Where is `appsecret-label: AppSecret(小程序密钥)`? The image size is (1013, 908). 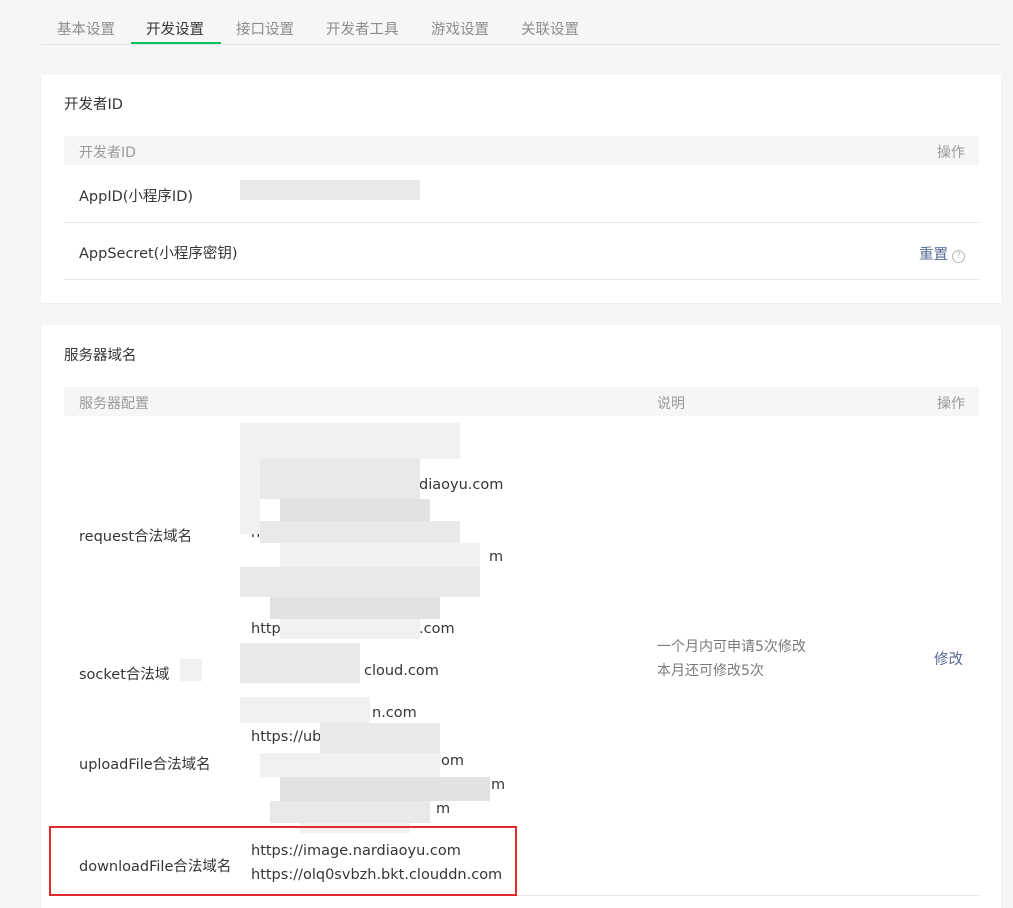 appsecret-label: AppSecret(小程序密钥) is located at coordinates (158, 254).